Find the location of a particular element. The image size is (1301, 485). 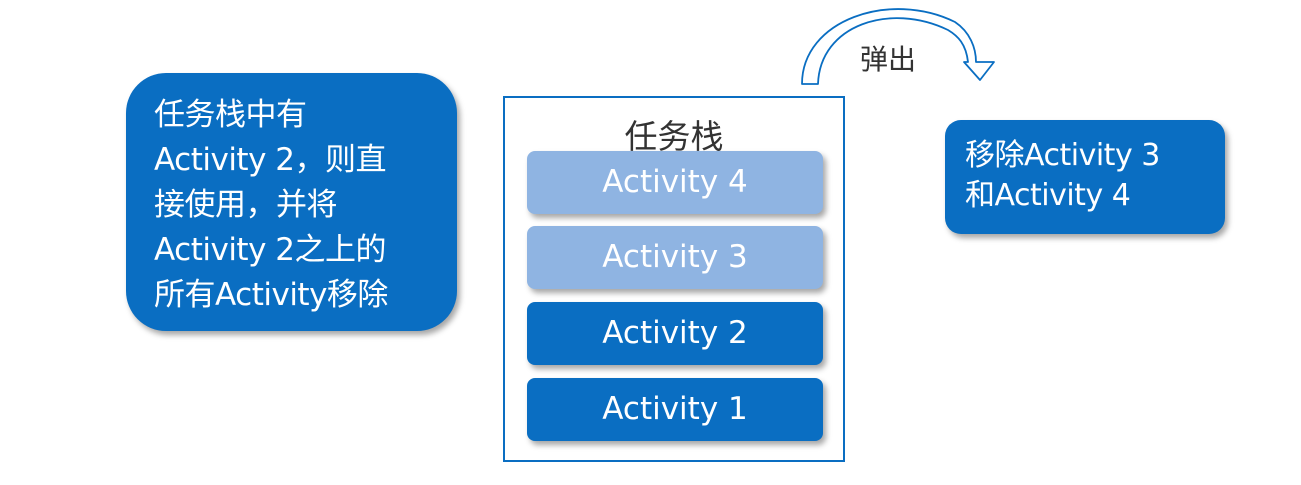

activity-2-block: Activity 2 is located at coordinates (675, 333).